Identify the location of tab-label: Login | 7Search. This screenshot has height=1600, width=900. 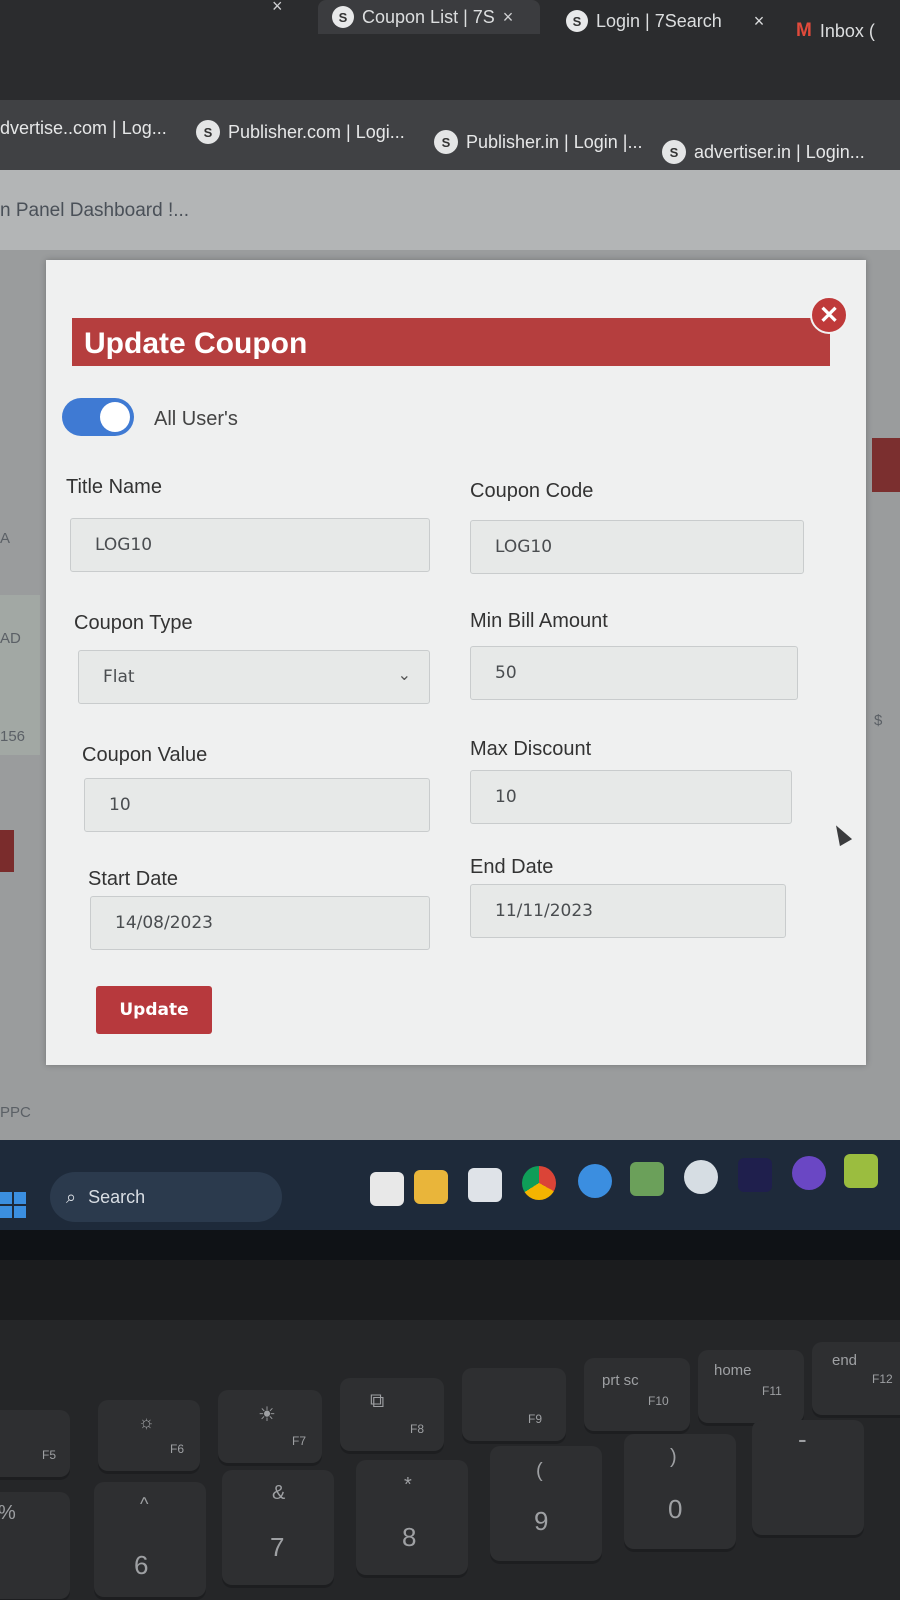
(659, 20).